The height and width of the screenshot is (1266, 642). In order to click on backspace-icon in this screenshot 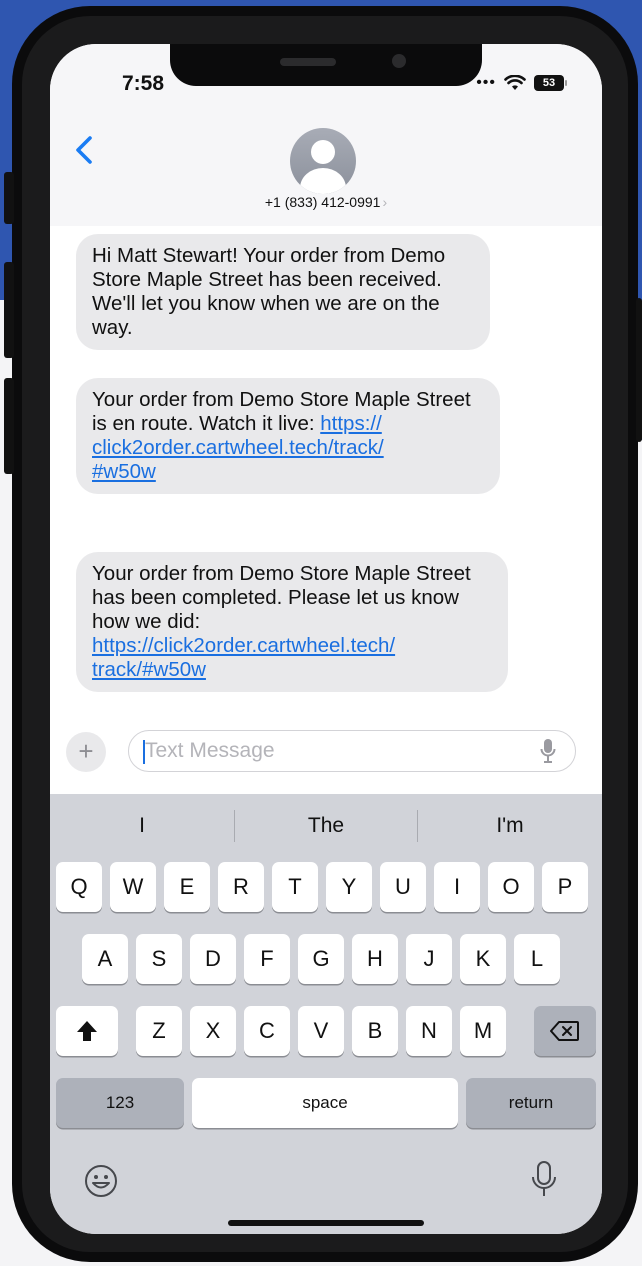, I will do `click(564, 1031)`.